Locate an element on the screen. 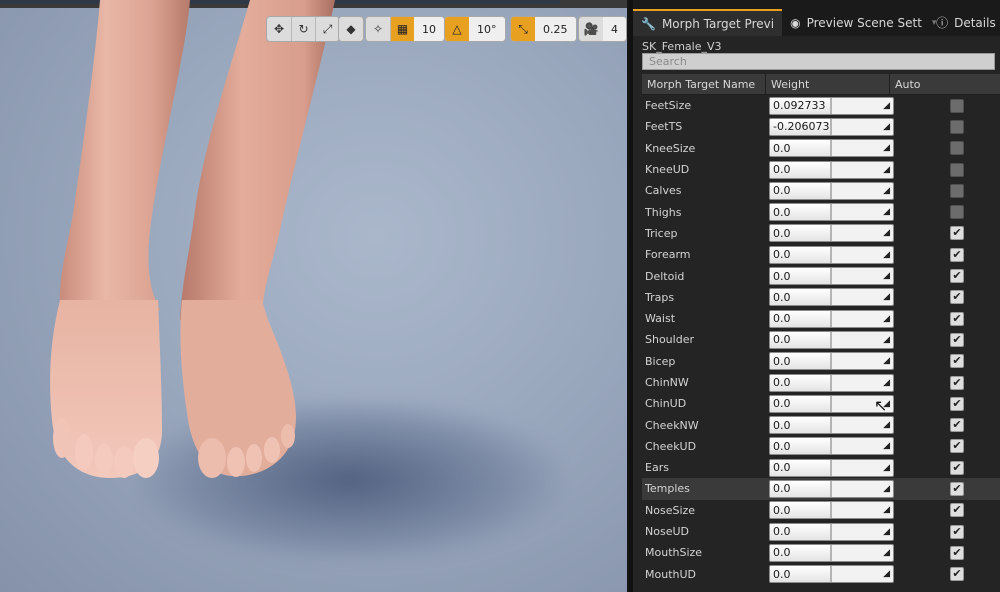 This screenshot has height=592, width=1000. list-item: Ears 0.0 ◢ ✔ is located at coordinates (821, 467).